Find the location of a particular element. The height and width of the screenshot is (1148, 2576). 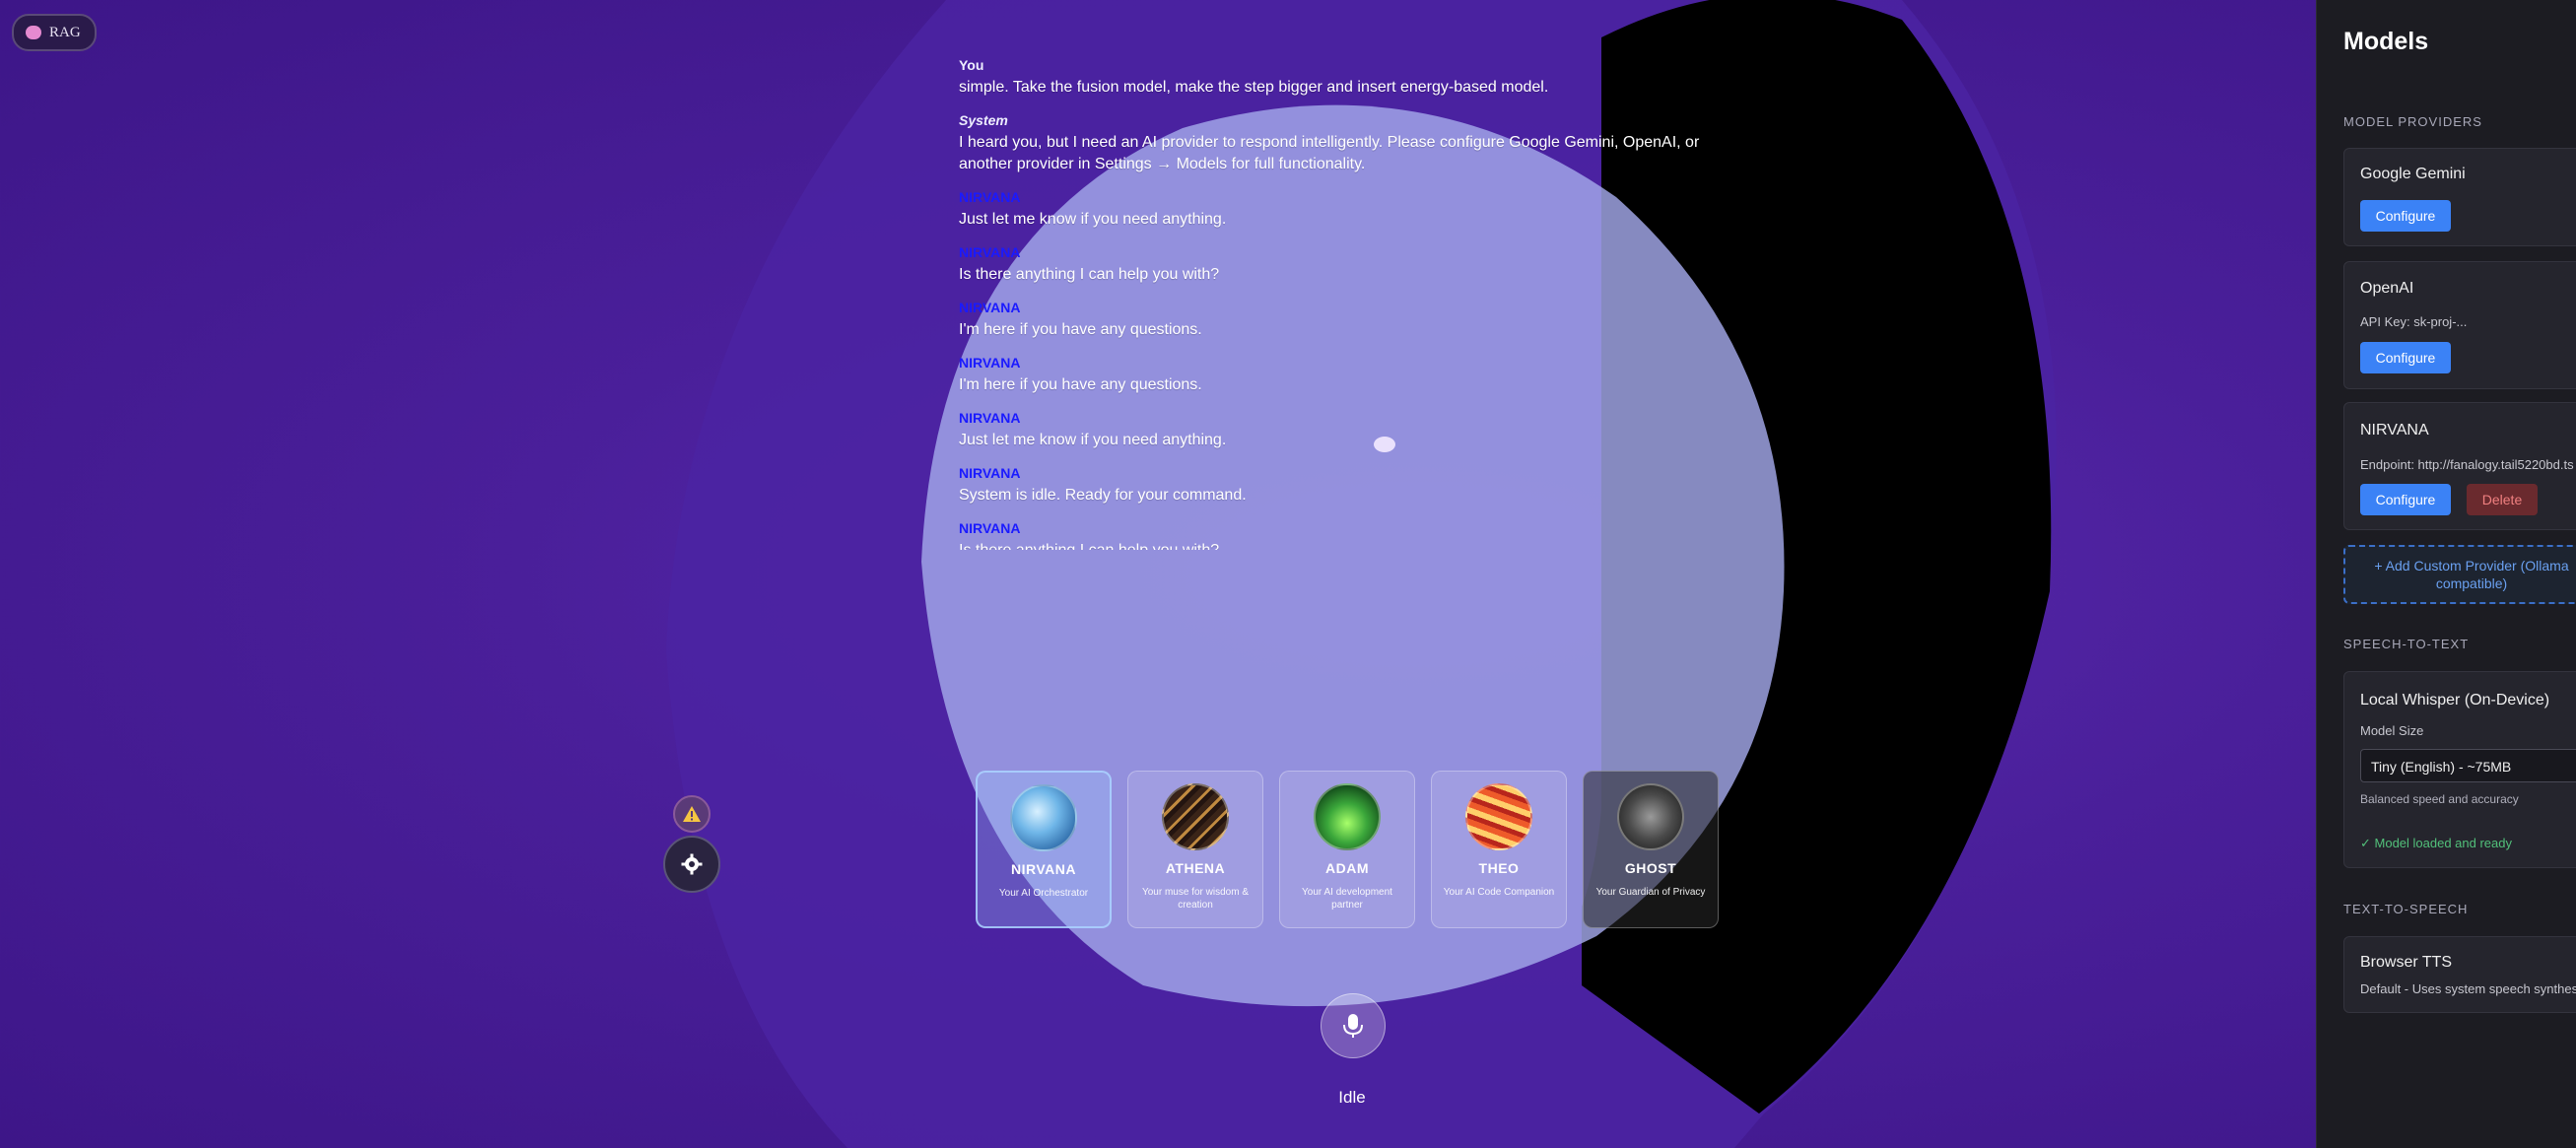

settings-button is located at coordinates (691, 864).